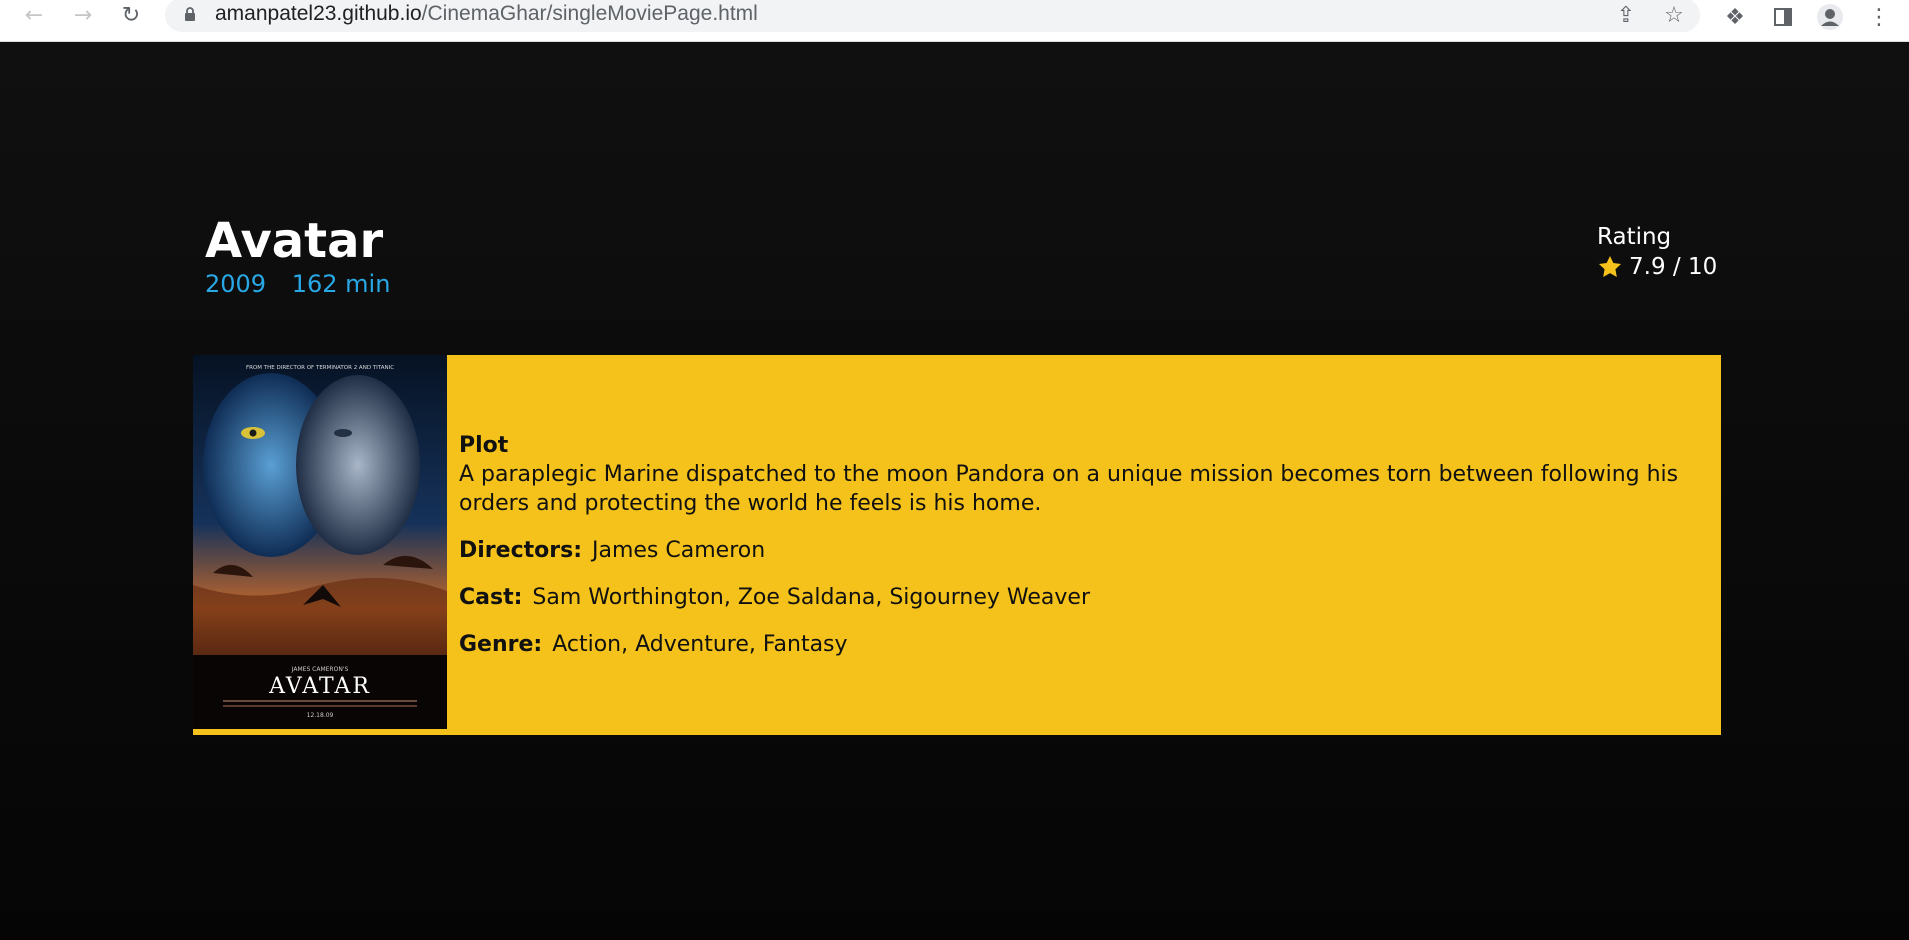 This screenshot has width=1909, height=940. What do you see at coordinates (679, 550) in the screenshot?
I see `directors-value: James Cameron` at bounding box center [679, 550].